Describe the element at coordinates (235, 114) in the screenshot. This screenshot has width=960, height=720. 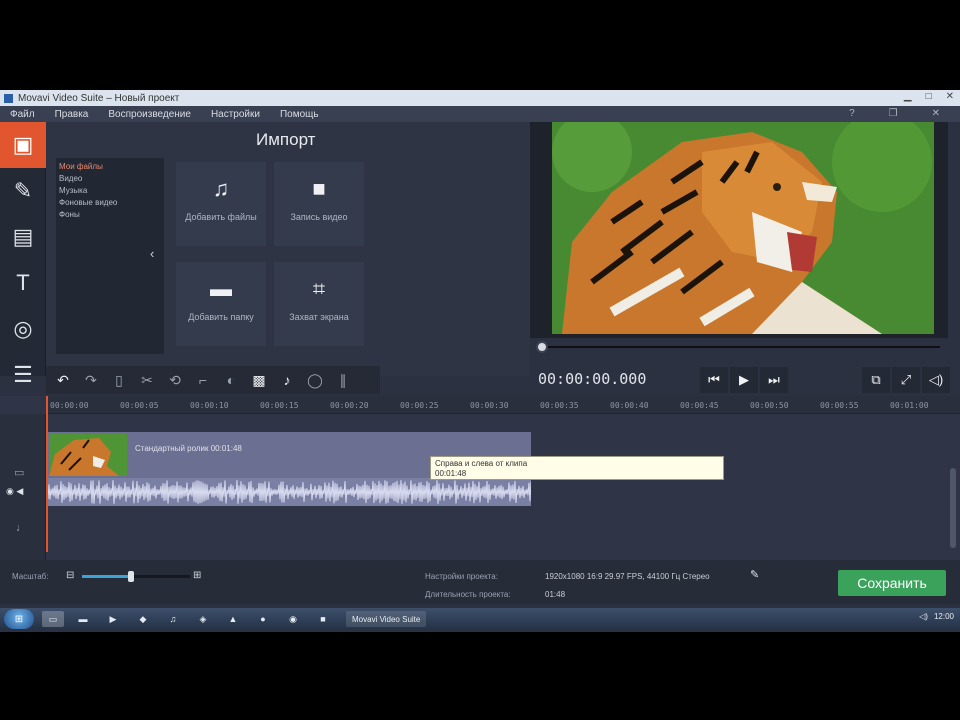
I see `menu-settings: Настройки` at that location.